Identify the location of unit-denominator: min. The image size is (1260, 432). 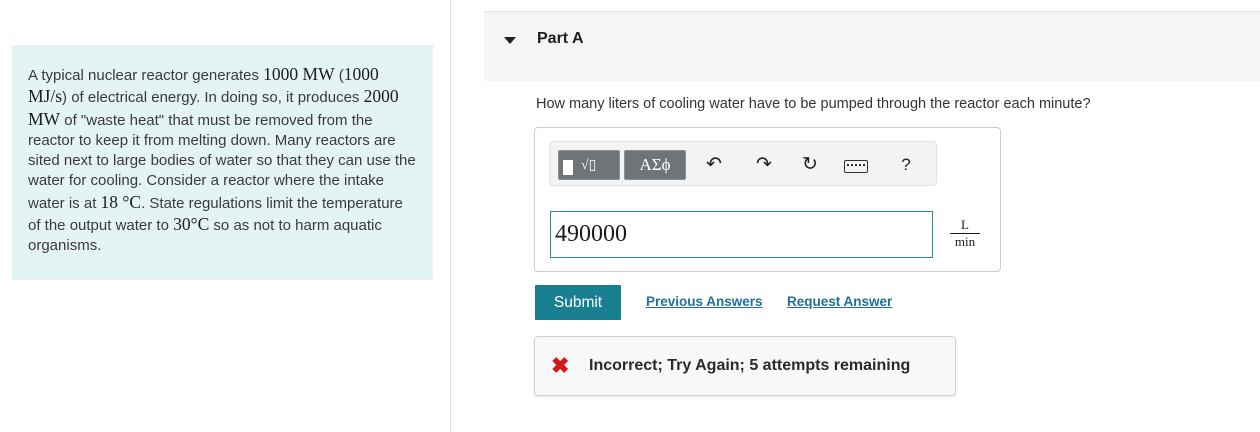
(965, 241).